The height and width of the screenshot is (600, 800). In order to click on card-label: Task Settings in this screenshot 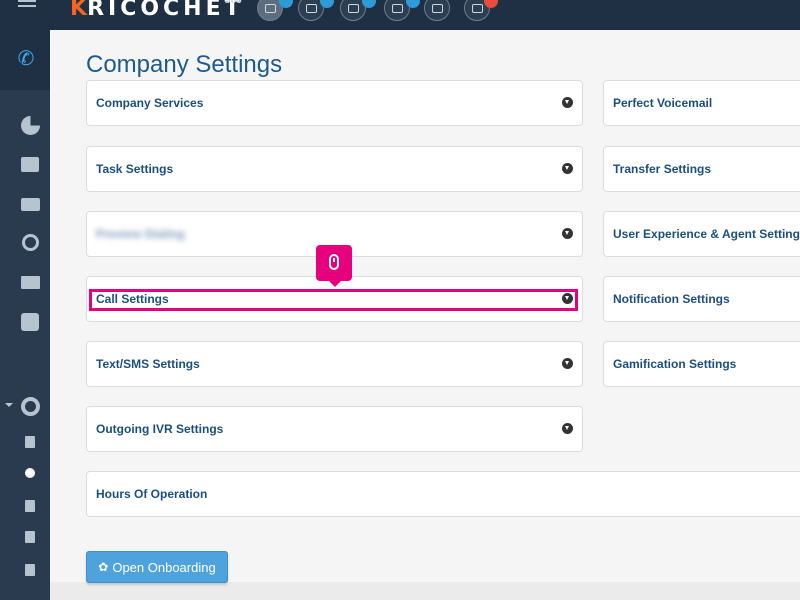, I will do `click(135, 169)`.